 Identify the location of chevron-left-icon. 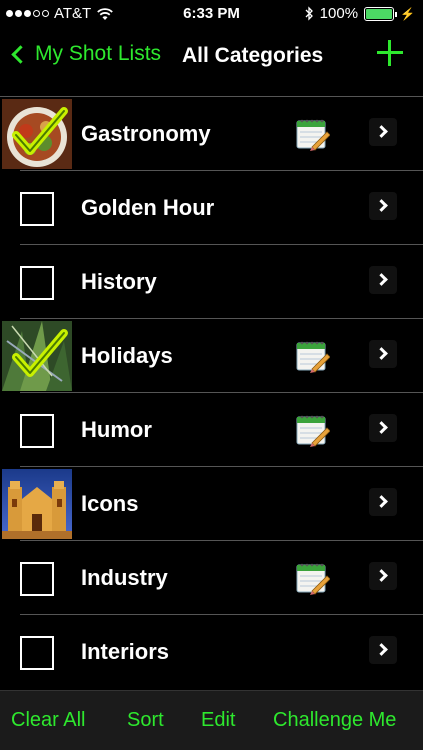
(20, 54).